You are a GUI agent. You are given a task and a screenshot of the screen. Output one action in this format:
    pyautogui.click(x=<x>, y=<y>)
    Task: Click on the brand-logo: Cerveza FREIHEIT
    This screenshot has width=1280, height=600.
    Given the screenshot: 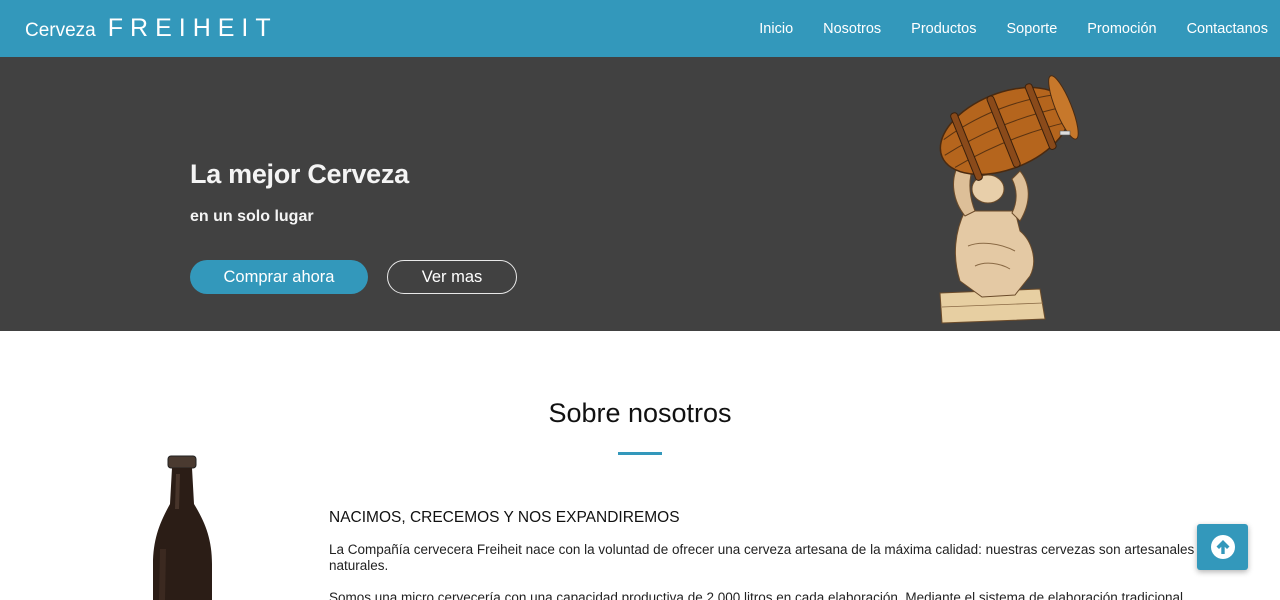 What is the action you would take?
    pyautogui.click(x=151, y=28)
    